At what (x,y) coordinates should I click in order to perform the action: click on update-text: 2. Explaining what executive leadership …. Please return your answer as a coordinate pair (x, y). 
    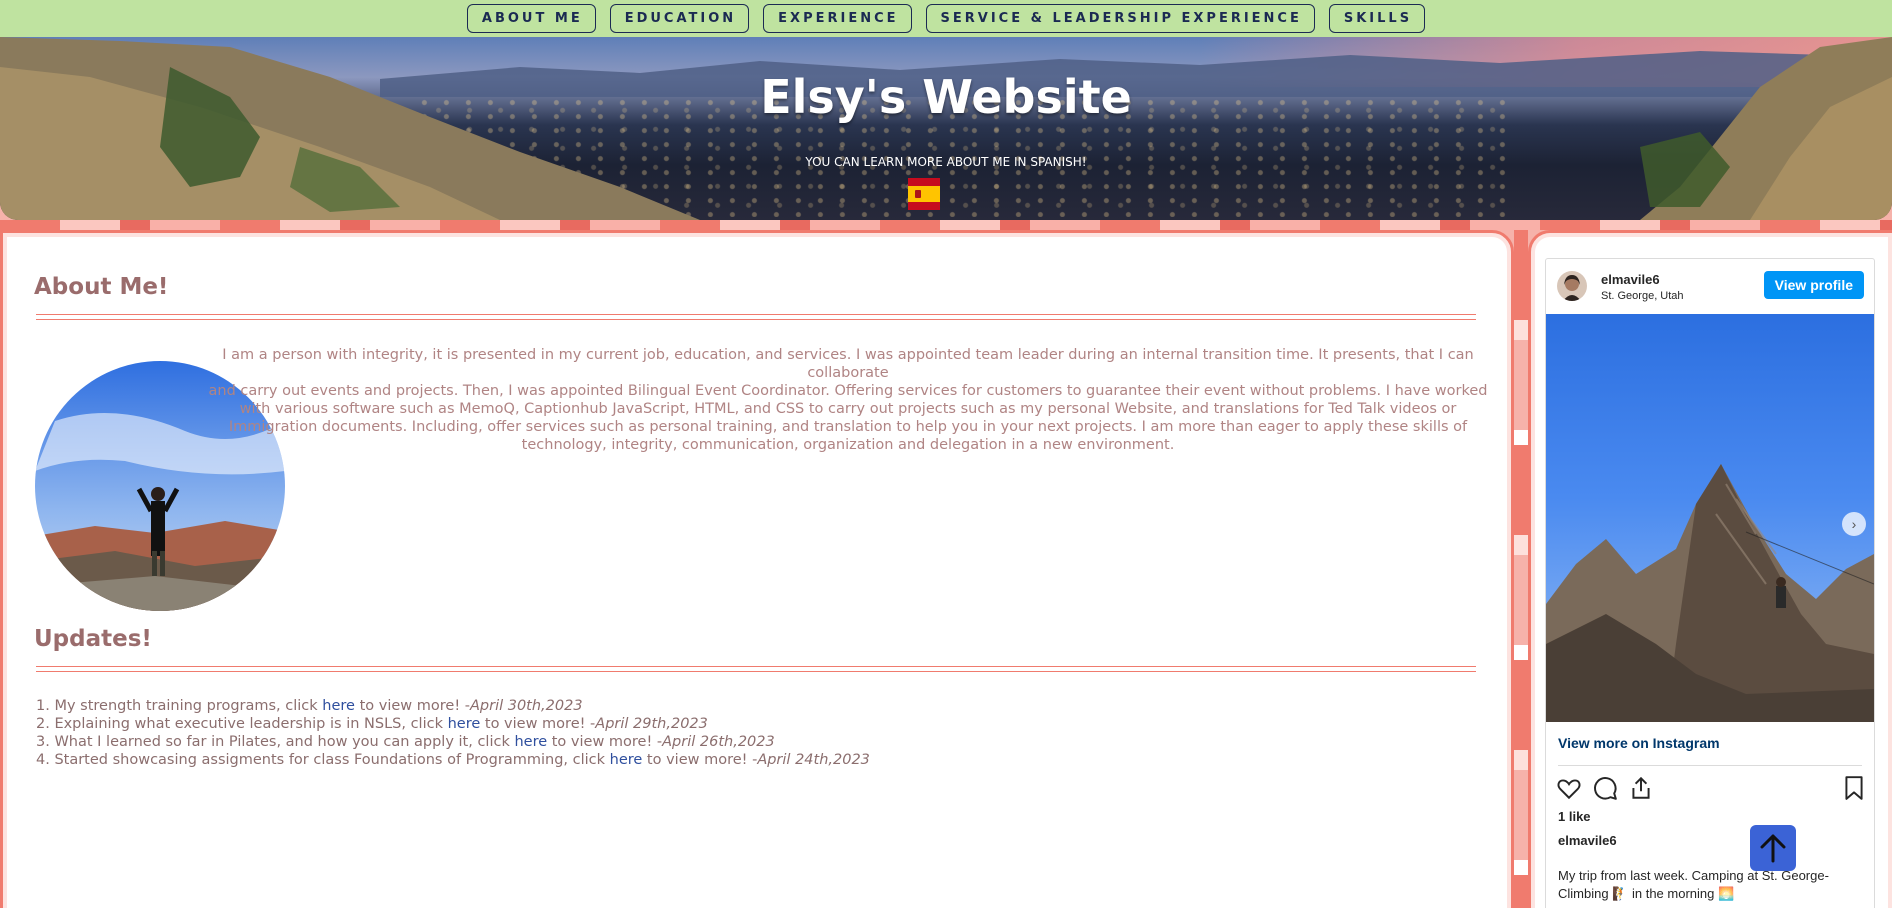
    Looking at the image, I should click on (242, 724).